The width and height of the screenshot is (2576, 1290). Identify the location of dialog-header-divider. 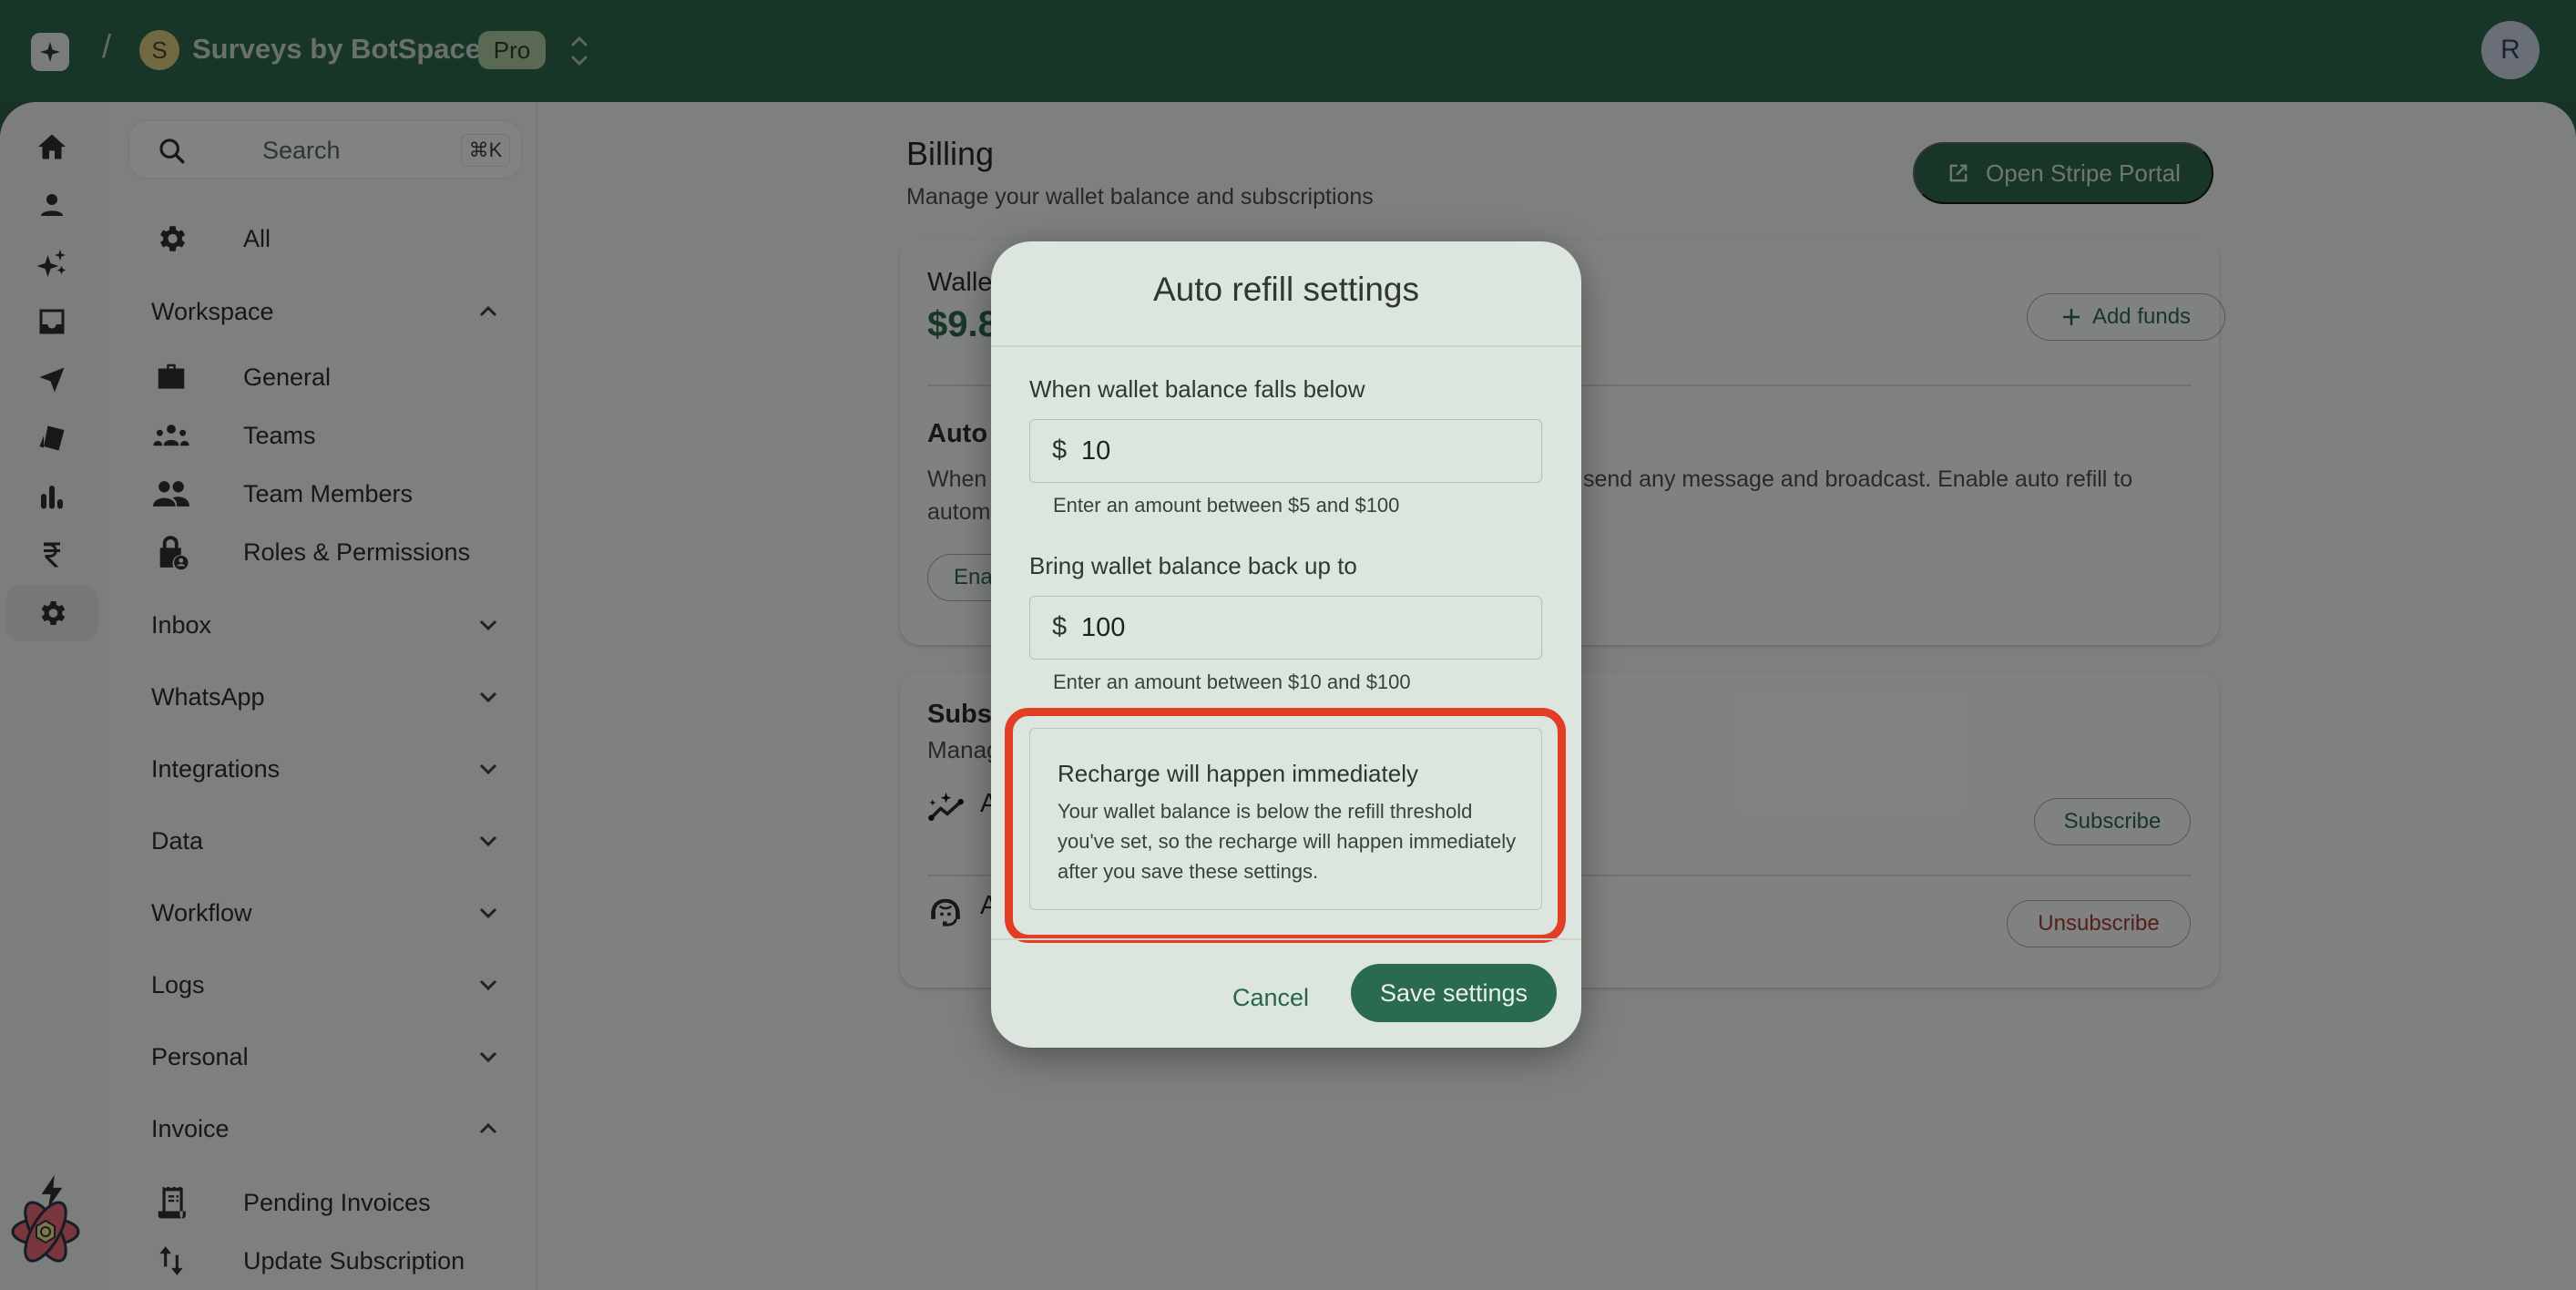
(1286, 346).